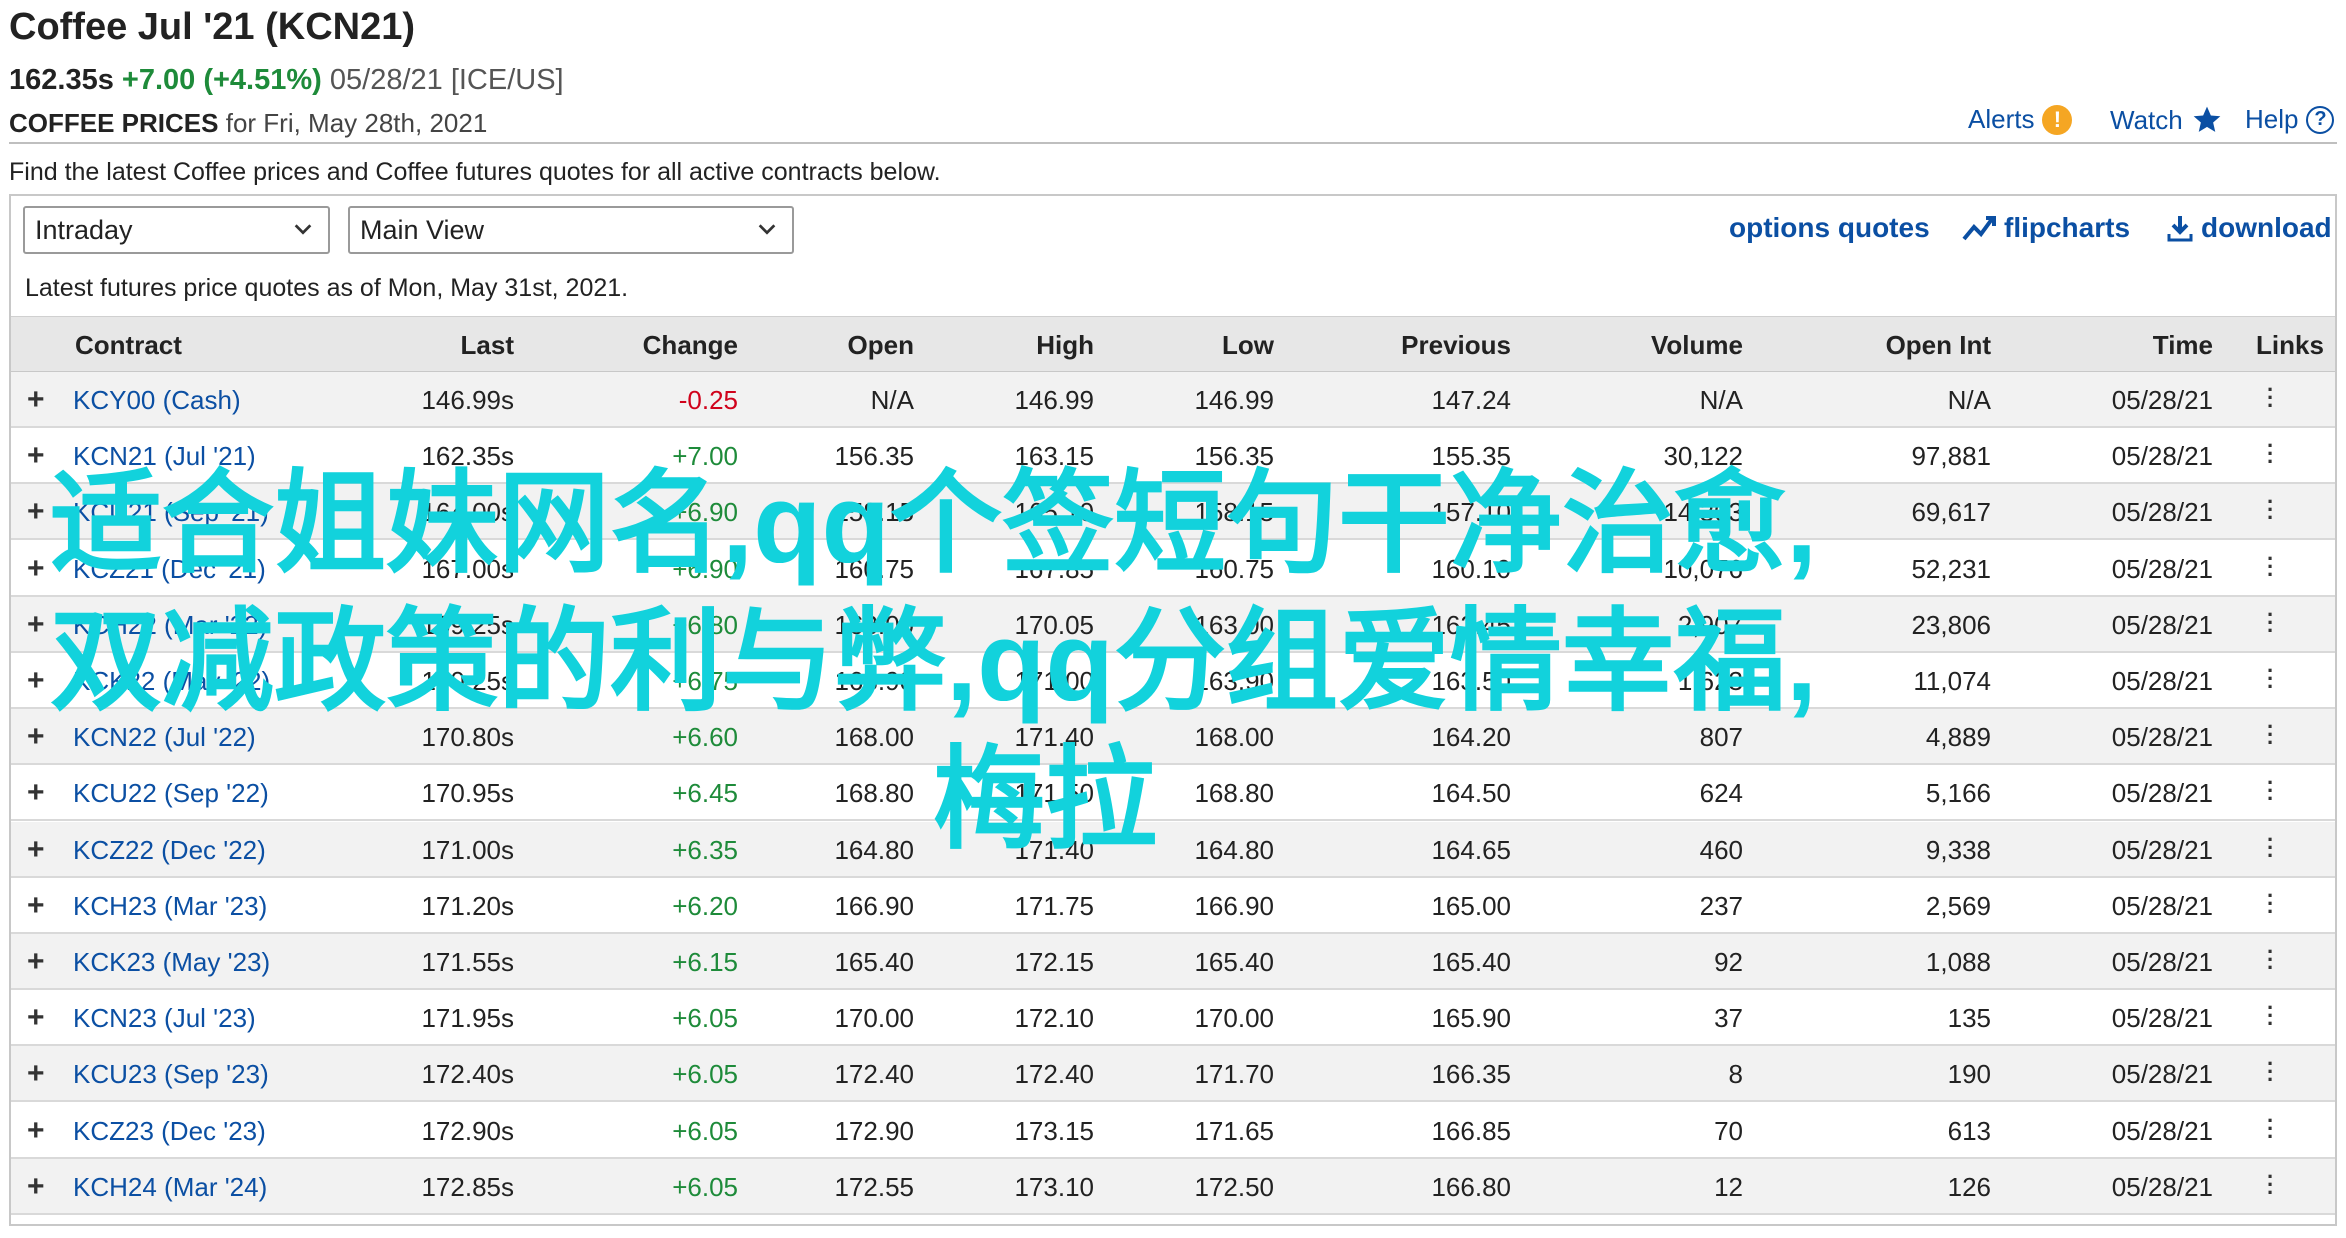  I want to click on flipcharts-link: flipcharts, so click(2046, 228).